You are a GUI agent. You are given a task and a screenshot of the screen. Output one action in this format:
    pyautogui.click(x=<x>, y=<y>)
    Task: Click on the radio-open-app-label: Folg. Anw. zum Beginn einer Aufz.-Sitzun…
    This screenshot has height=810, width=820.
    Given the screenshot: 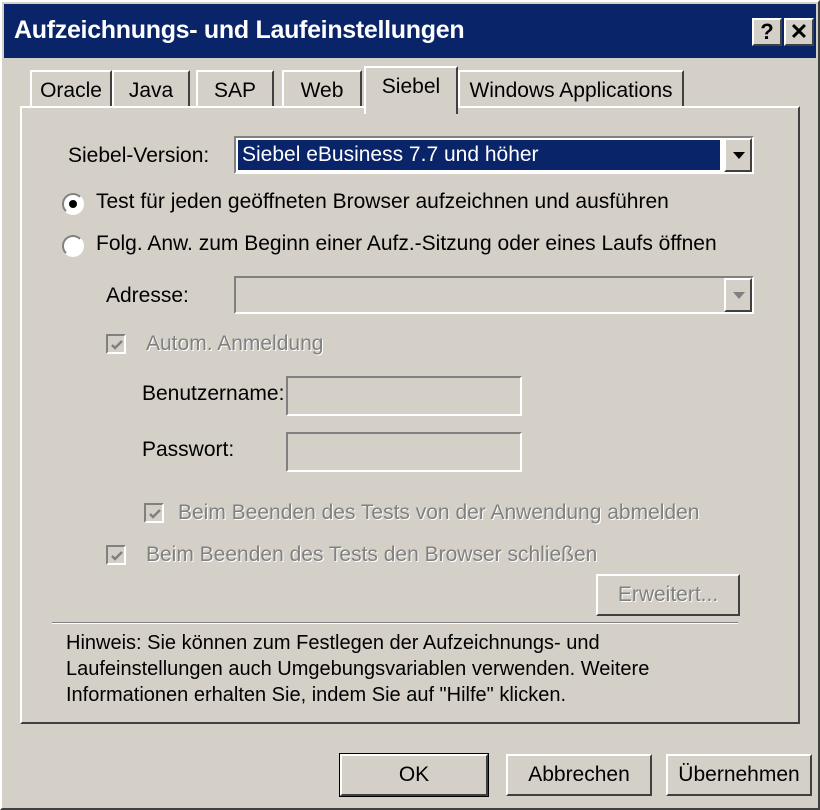 What is the action you would take?
    pyautogui.click(x=406, y=243)
    